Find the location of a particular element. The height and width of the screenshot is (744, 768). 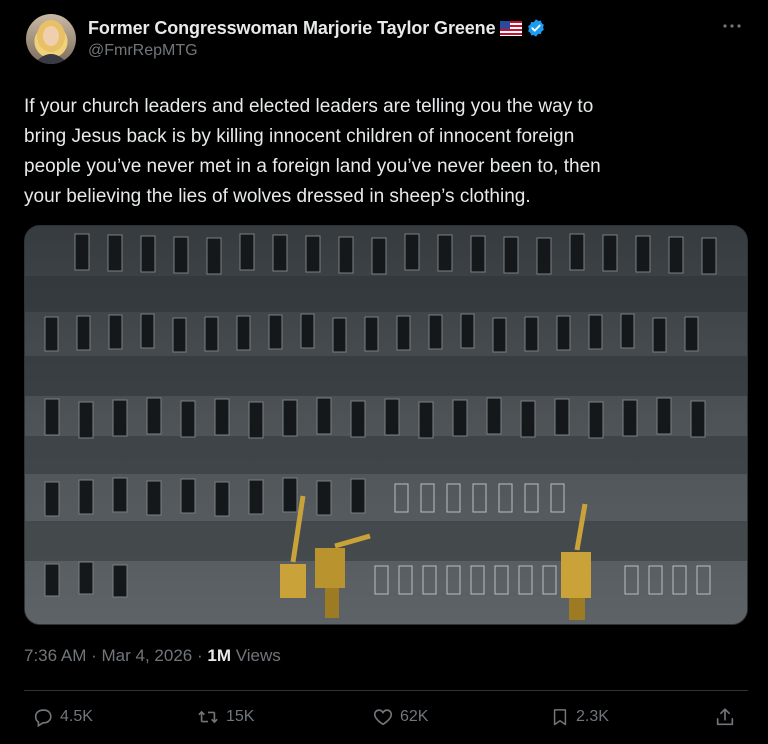

bookmark-count: 2.3K is located at coordinates (592, 716).